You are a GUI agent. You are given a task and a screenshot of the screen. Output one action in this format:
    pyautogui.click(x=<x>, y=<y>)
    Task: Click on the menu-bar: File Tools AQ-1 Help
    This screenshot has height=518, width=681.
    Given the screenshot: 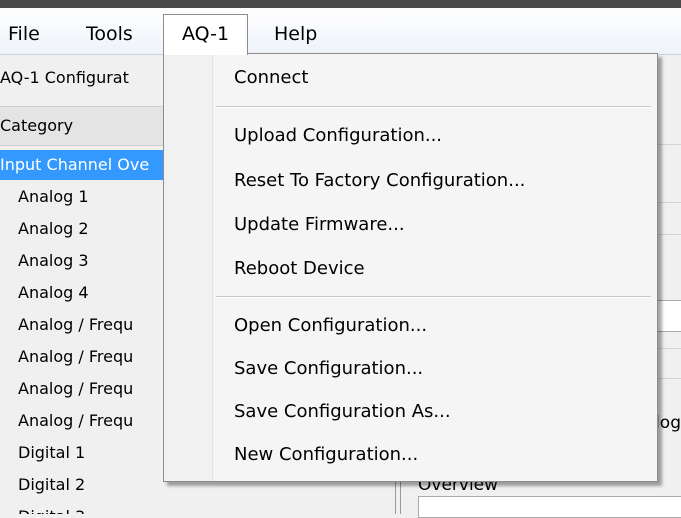 What is the action you would take?
    pyautogui.click(x=340, y=31)
    